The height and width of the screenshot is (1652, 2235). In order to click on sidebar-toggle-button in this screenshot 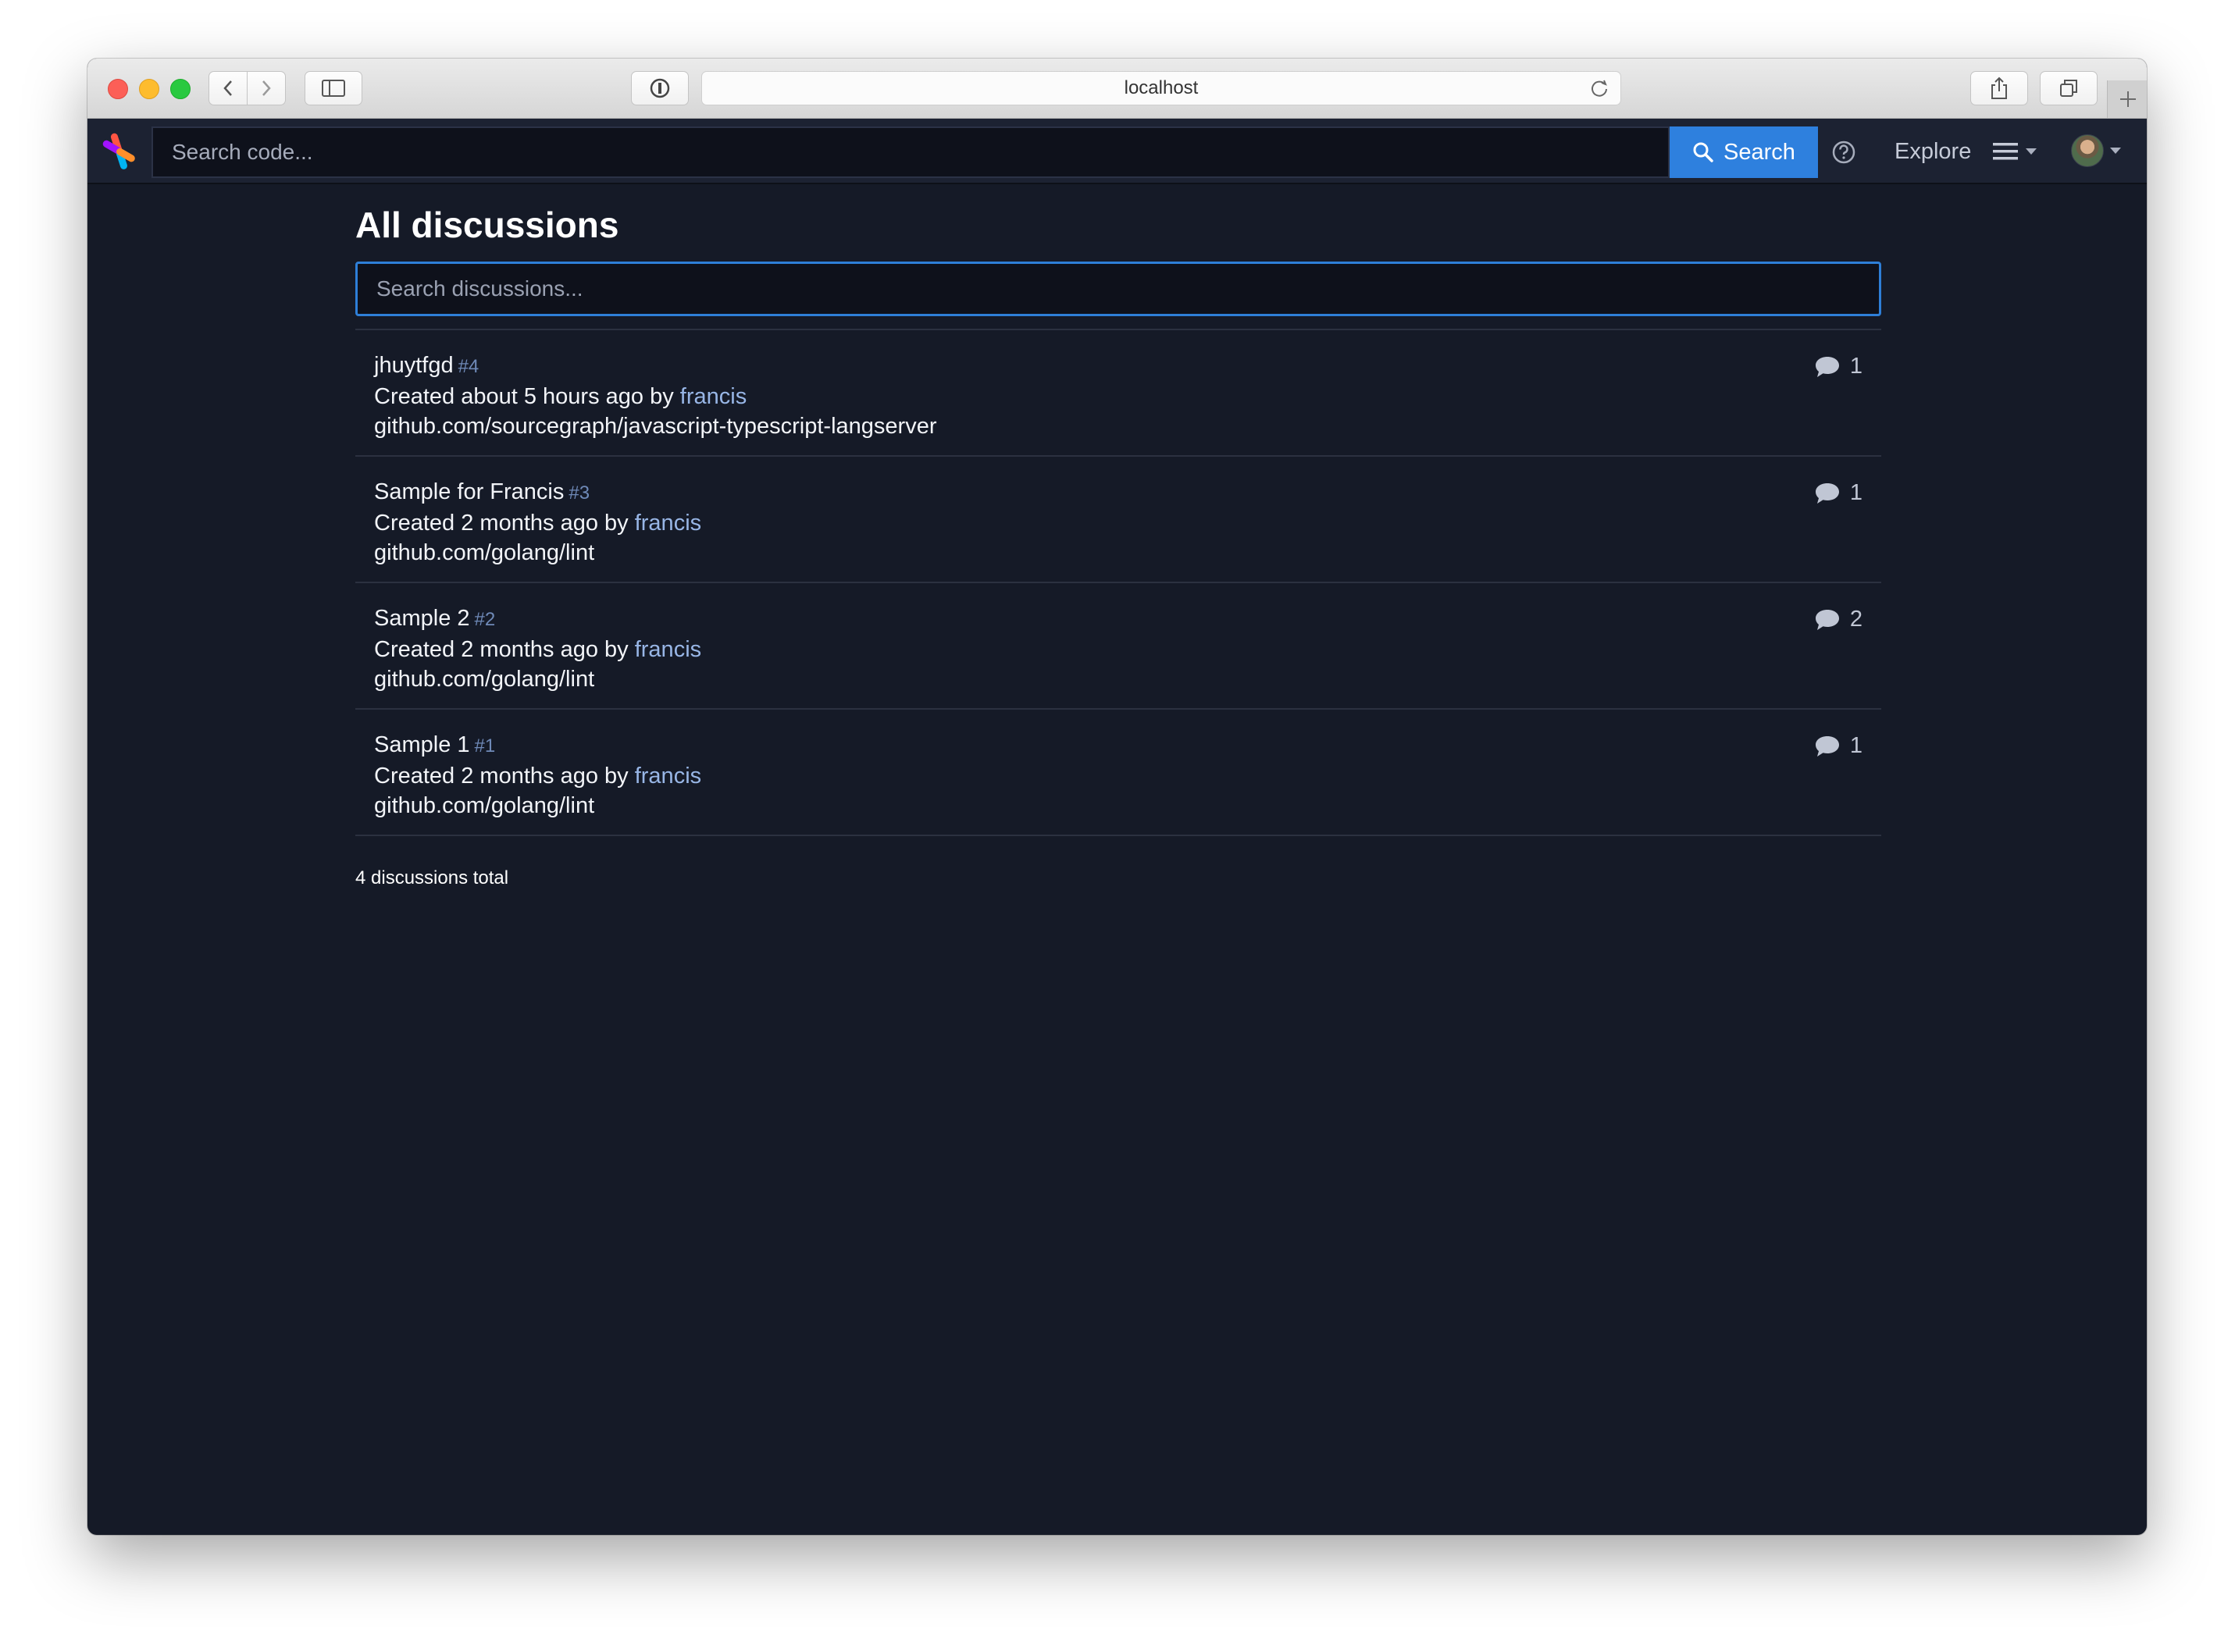, I will do `click(333, 88)`.